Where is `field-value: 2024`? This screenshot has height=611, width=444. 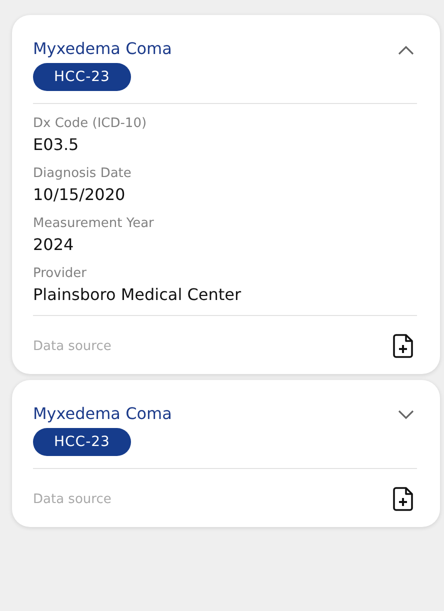 field-value: 2024 is located at coordinates (54, 244).